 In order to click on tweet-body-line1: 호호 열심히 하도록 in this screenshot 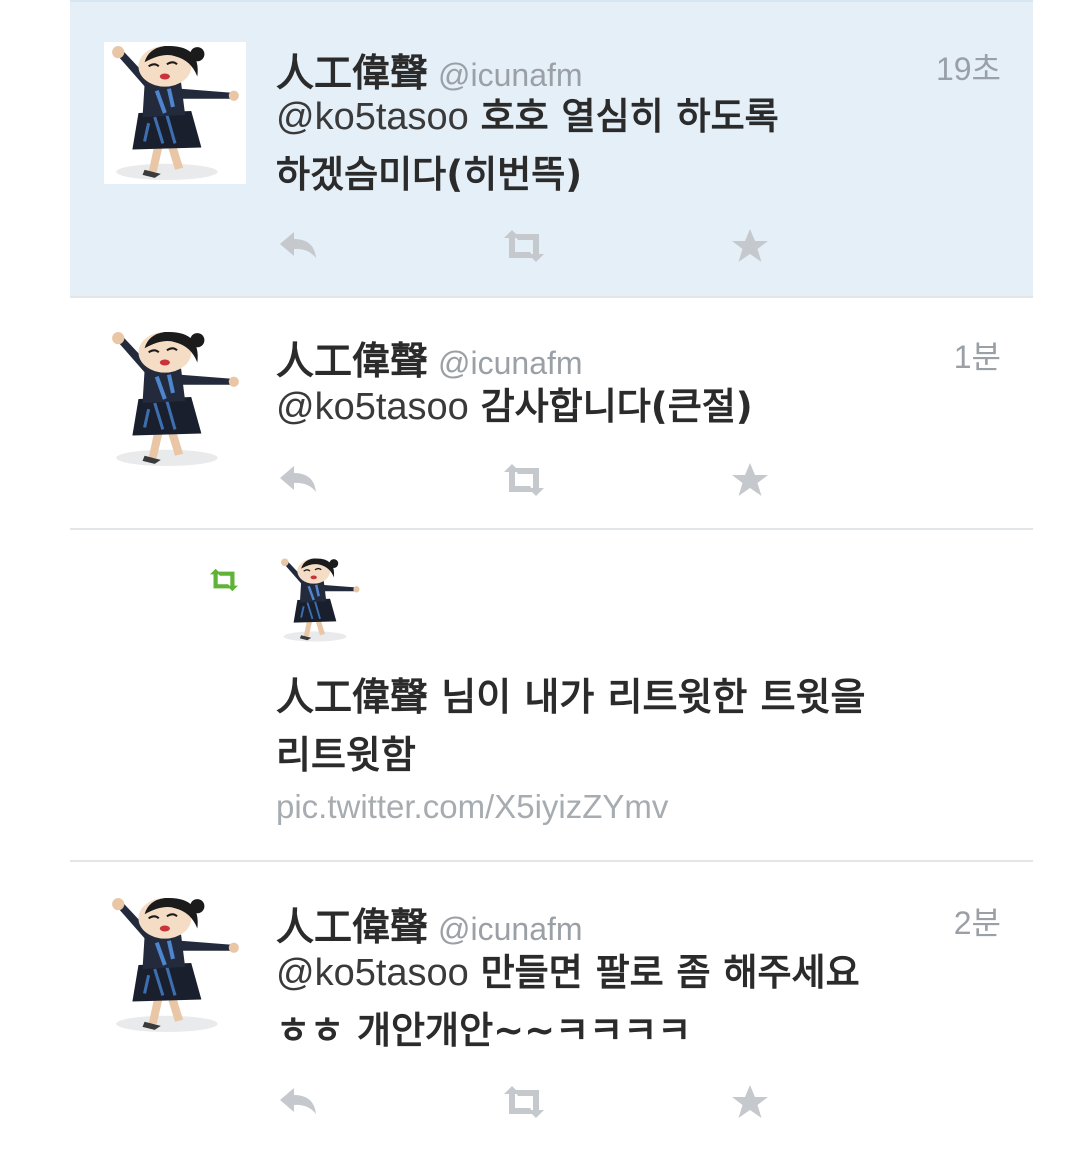, I will do `click(629, 116)`.